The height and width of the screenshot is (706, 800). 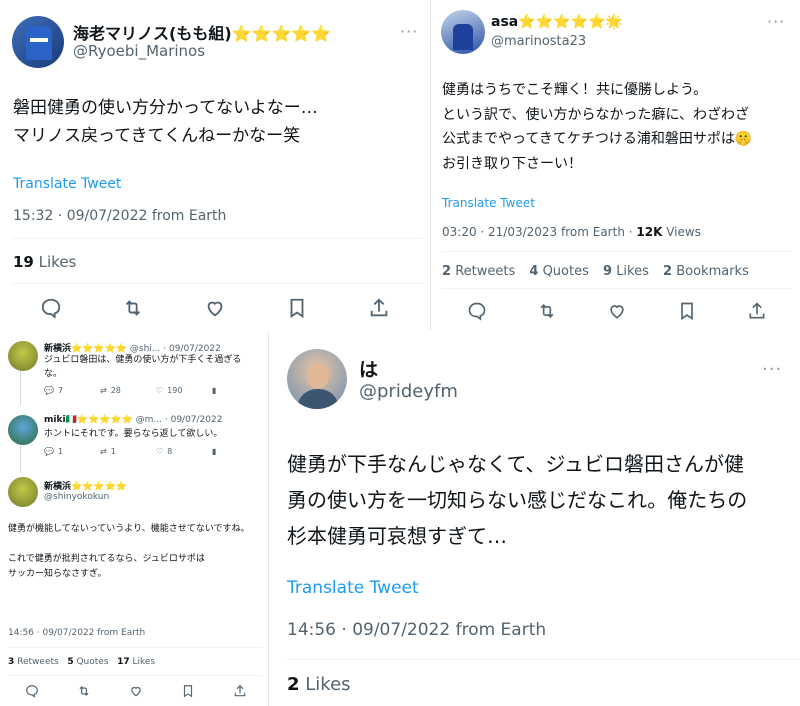 I want to click on timestamp: 14:56 · 09/07/2022 from Earth, so click(x=417, y=630).